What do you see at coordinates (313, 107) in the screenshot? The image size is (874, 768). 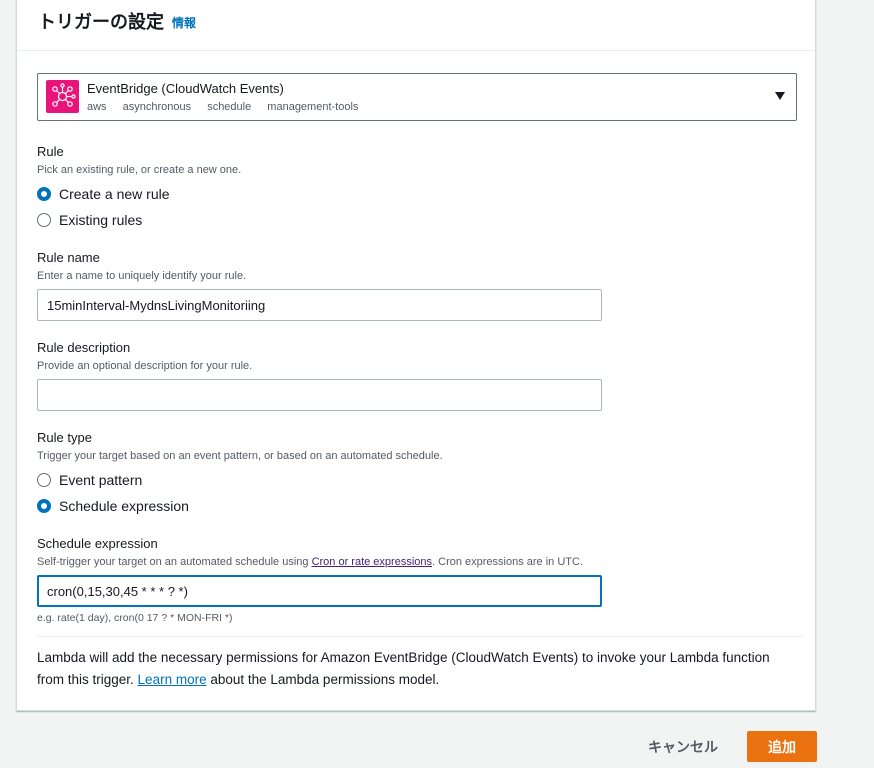 I see `source-tag: management-tools` at bounding box center [313, 107].